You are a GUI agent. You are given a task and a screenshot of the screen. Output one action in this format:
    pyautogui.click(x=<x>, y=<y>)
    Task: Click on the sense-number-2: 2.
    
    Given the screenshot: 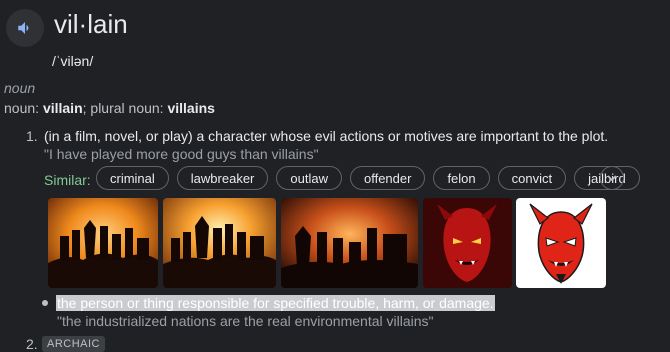 What is the action you would take?
    pyautogui.click(x=32, y=344)
    